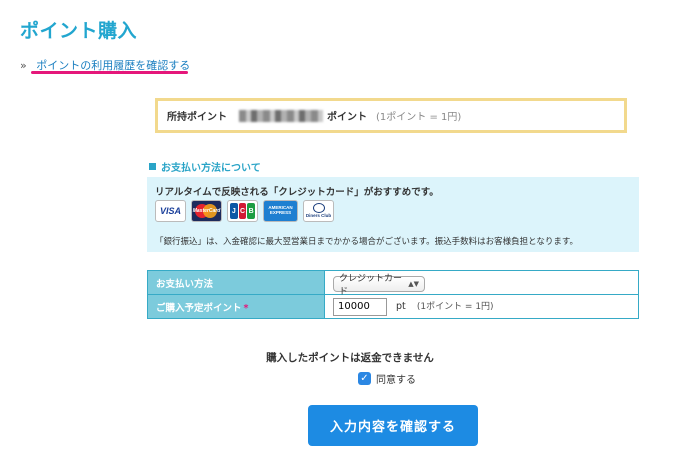 This screenshot has height=473, width=700. I want to click on mastercard-logo-icon: MasterCard, so click(206, 211).